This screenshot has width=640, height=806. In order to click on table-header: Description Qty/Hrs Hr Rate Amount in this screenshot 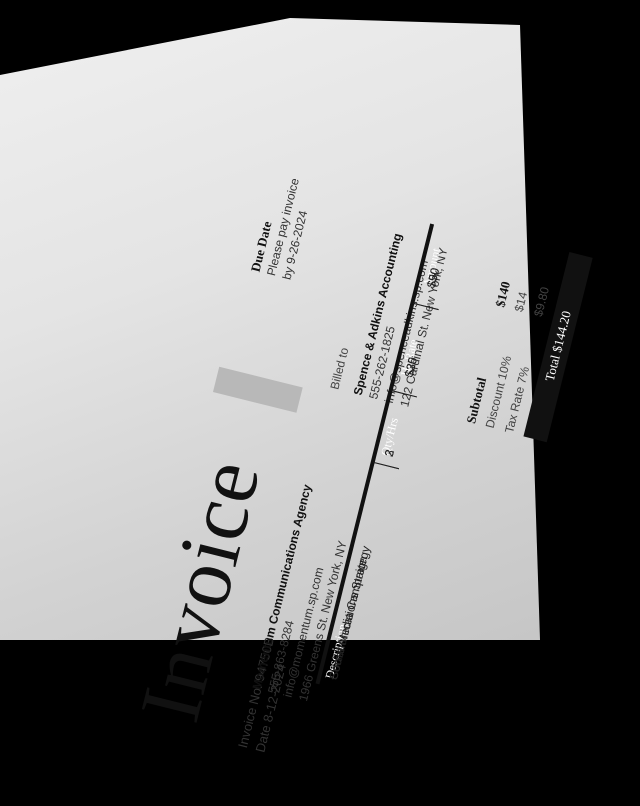, I will do `click(380, 467)`.